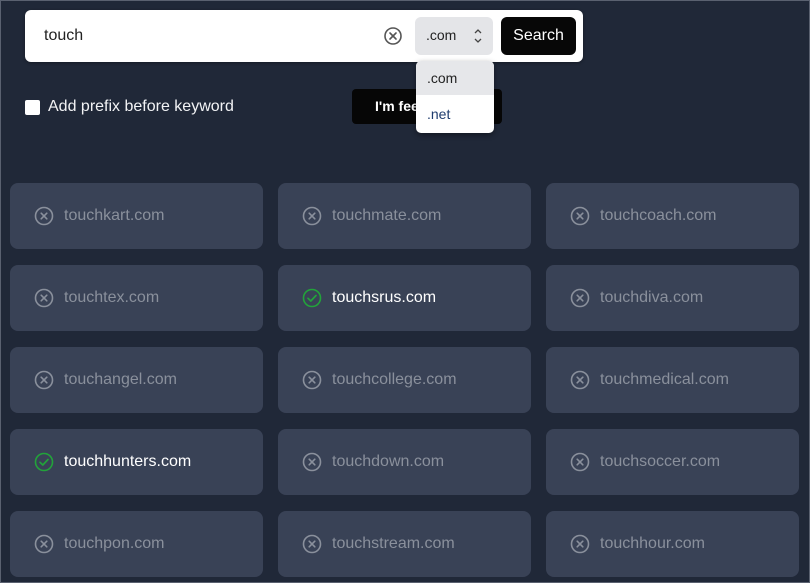  Describe the element at coordinates (32, 107) in the screenshot. I see `prefix-checkbox` at that location.